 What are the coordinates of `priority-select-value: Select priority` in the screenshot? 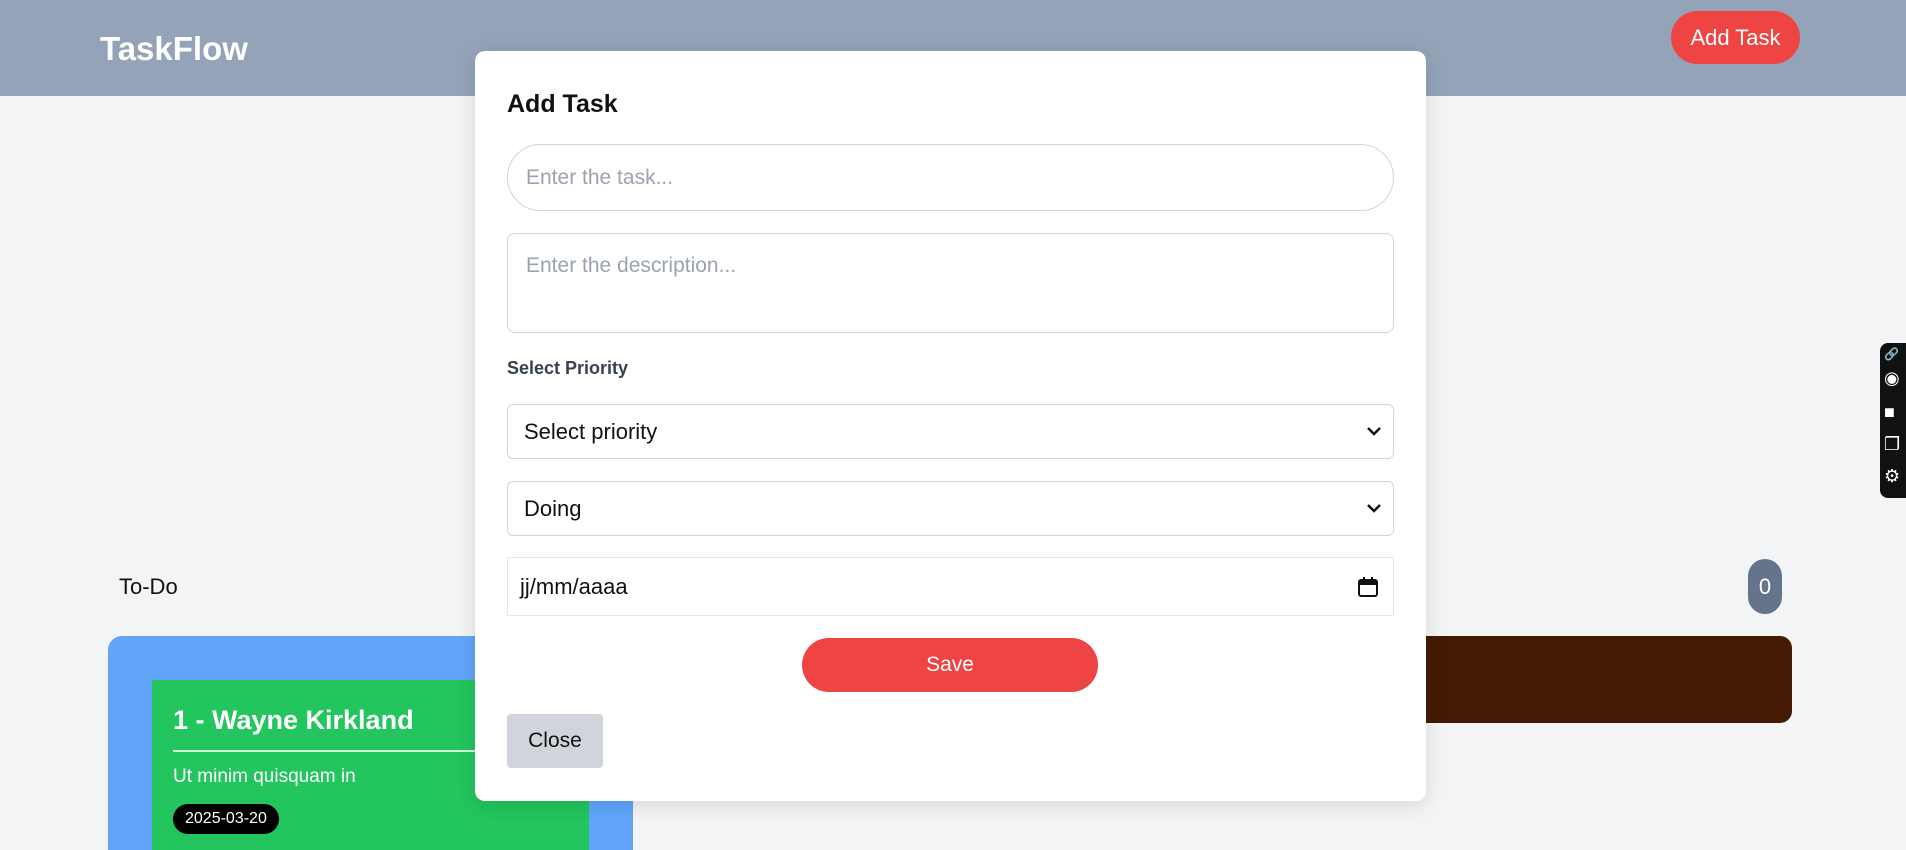 It's located at (591, 431).